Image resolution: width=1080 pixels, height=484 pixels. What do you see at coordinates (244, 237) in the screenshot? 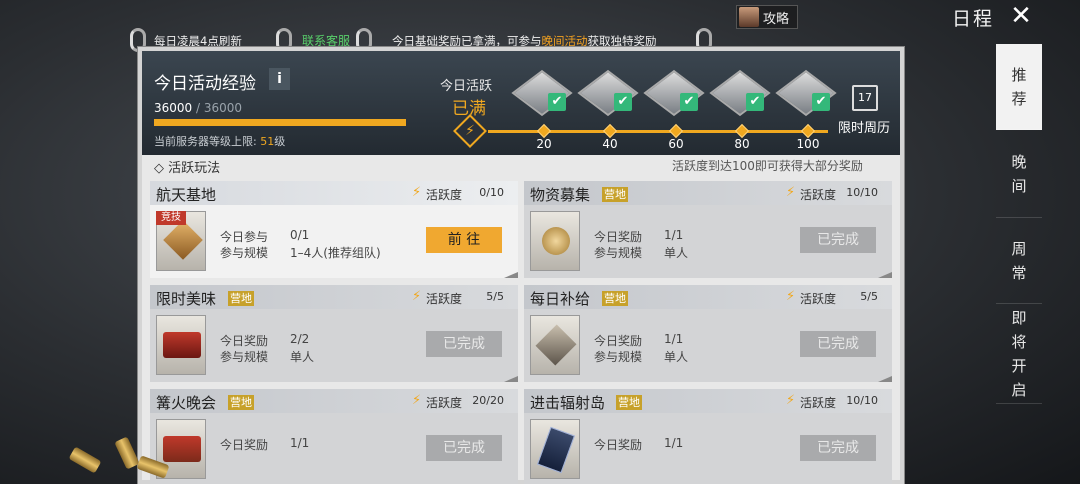
I see `row-label: 今日参与` at bounding box center [244, 237].